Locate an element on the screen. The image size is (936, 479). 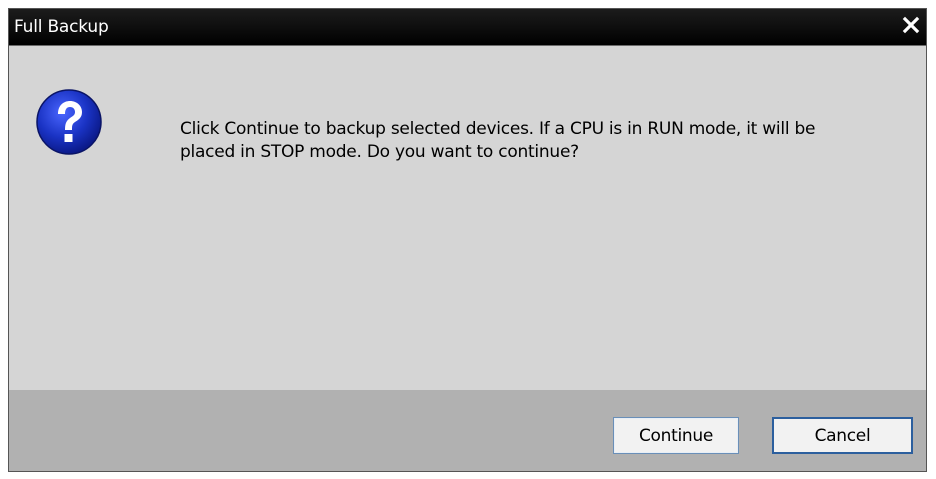
cancel-button-label: Cancel is located at coordinates (842, 435).